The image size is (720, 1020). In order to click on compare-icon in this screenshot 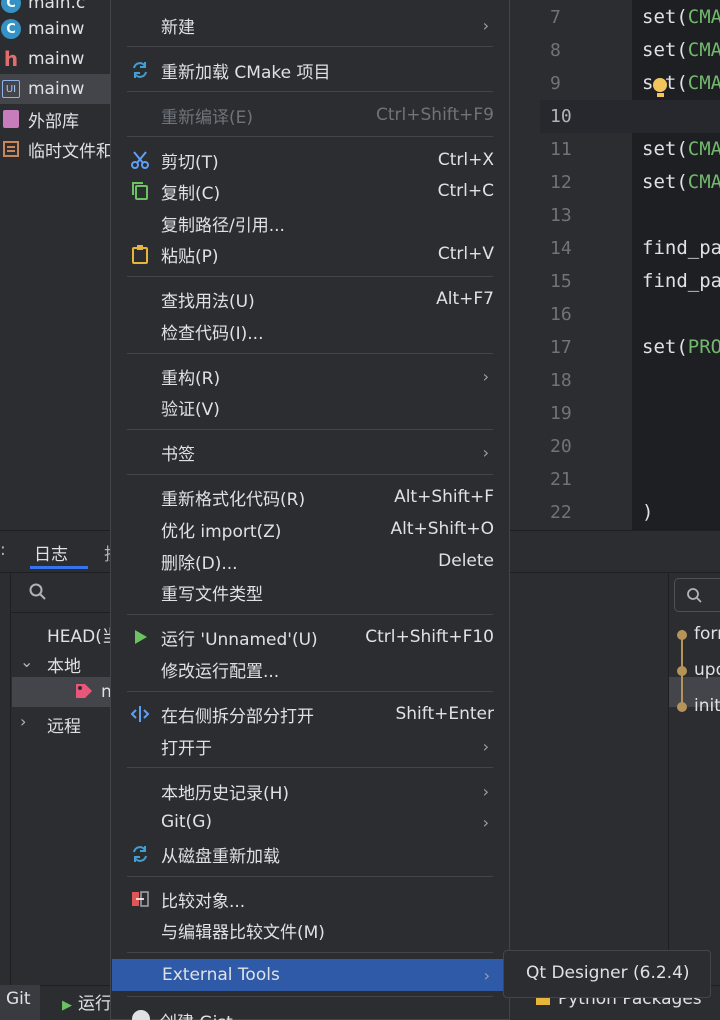, I will do `click(140, 899)`.